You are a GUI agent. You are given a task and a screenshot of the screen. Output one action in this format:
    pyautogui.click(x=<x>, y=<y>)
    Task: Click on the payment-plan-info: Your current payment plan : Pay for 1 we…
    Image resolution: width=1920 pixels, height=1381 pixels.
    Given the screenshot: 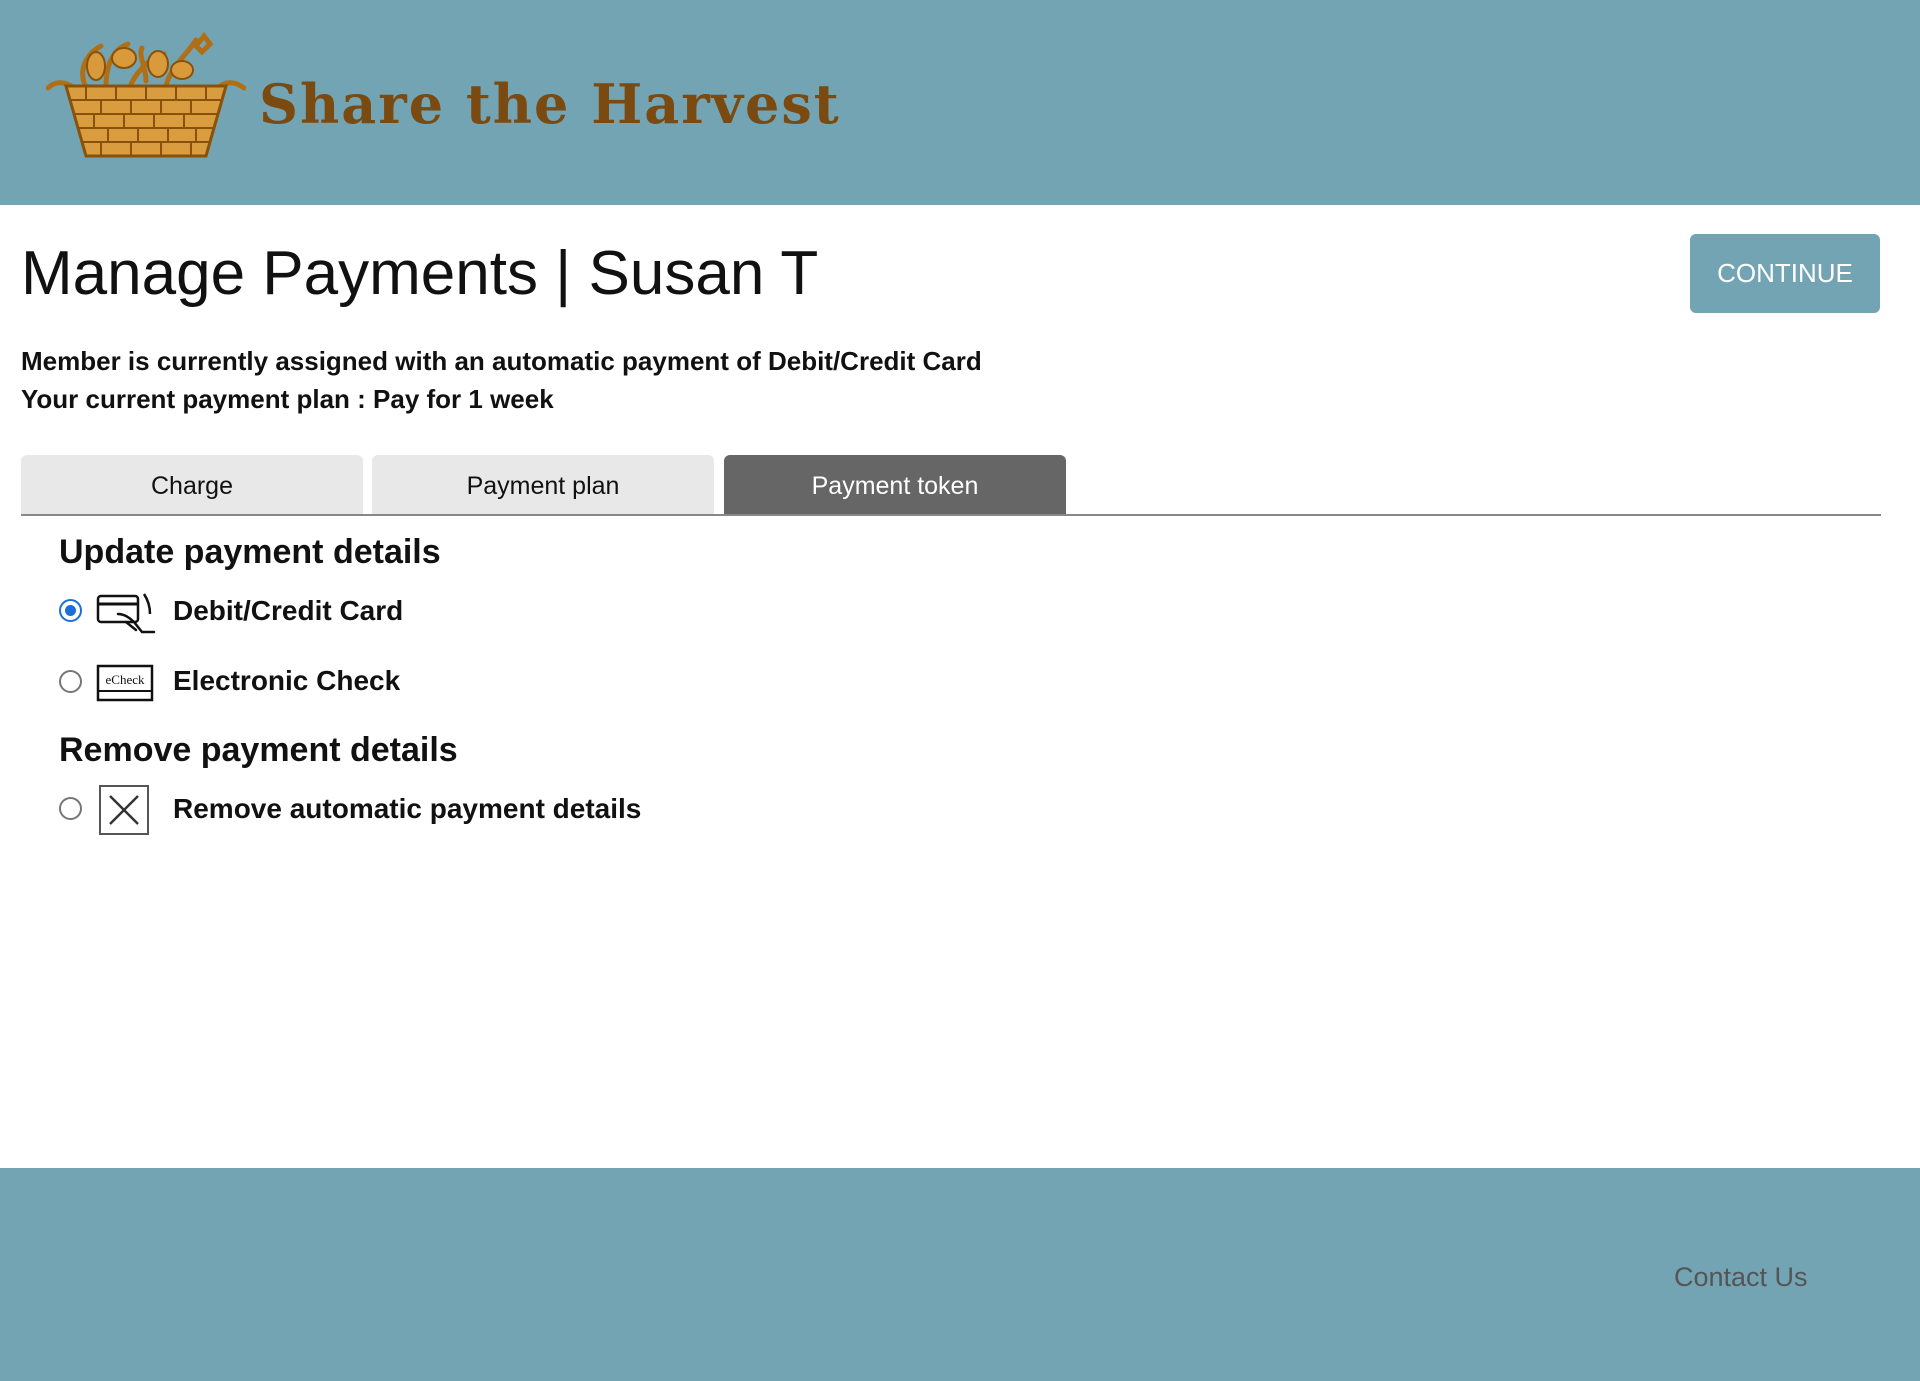 What is the action you would take?
    pyautogui.click(x=287, y=399)
    